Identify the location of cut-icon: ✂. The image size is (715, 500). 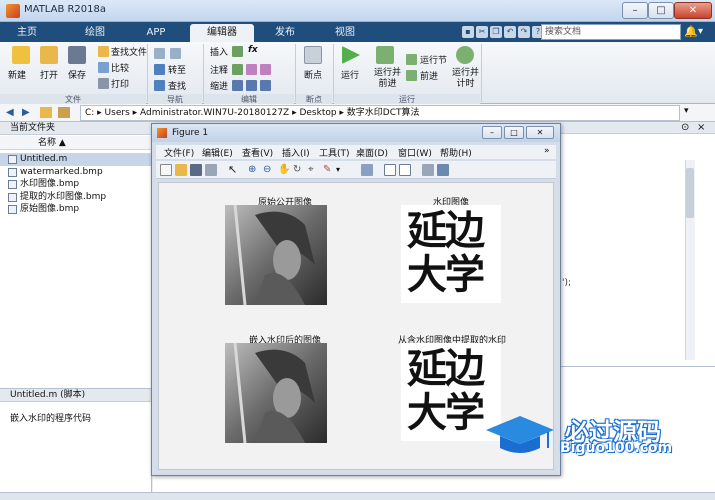
(482, 32).